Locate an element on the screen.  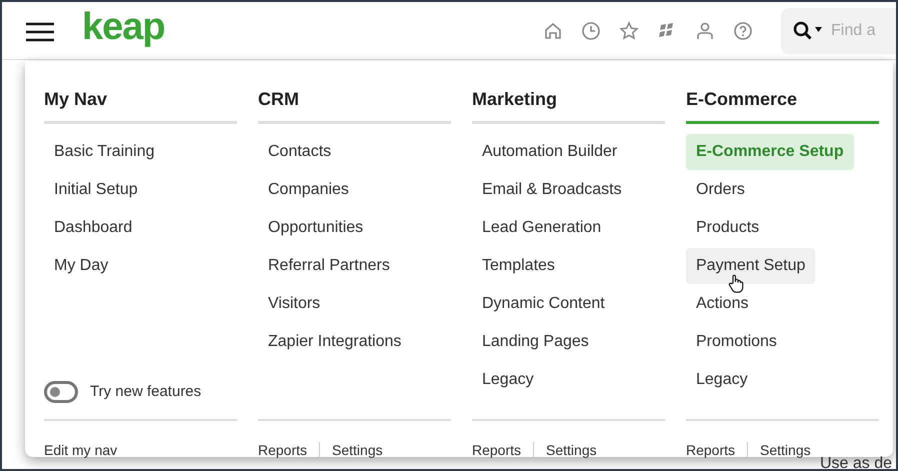
column-heading: CRM is located at coordinates (354, 105).